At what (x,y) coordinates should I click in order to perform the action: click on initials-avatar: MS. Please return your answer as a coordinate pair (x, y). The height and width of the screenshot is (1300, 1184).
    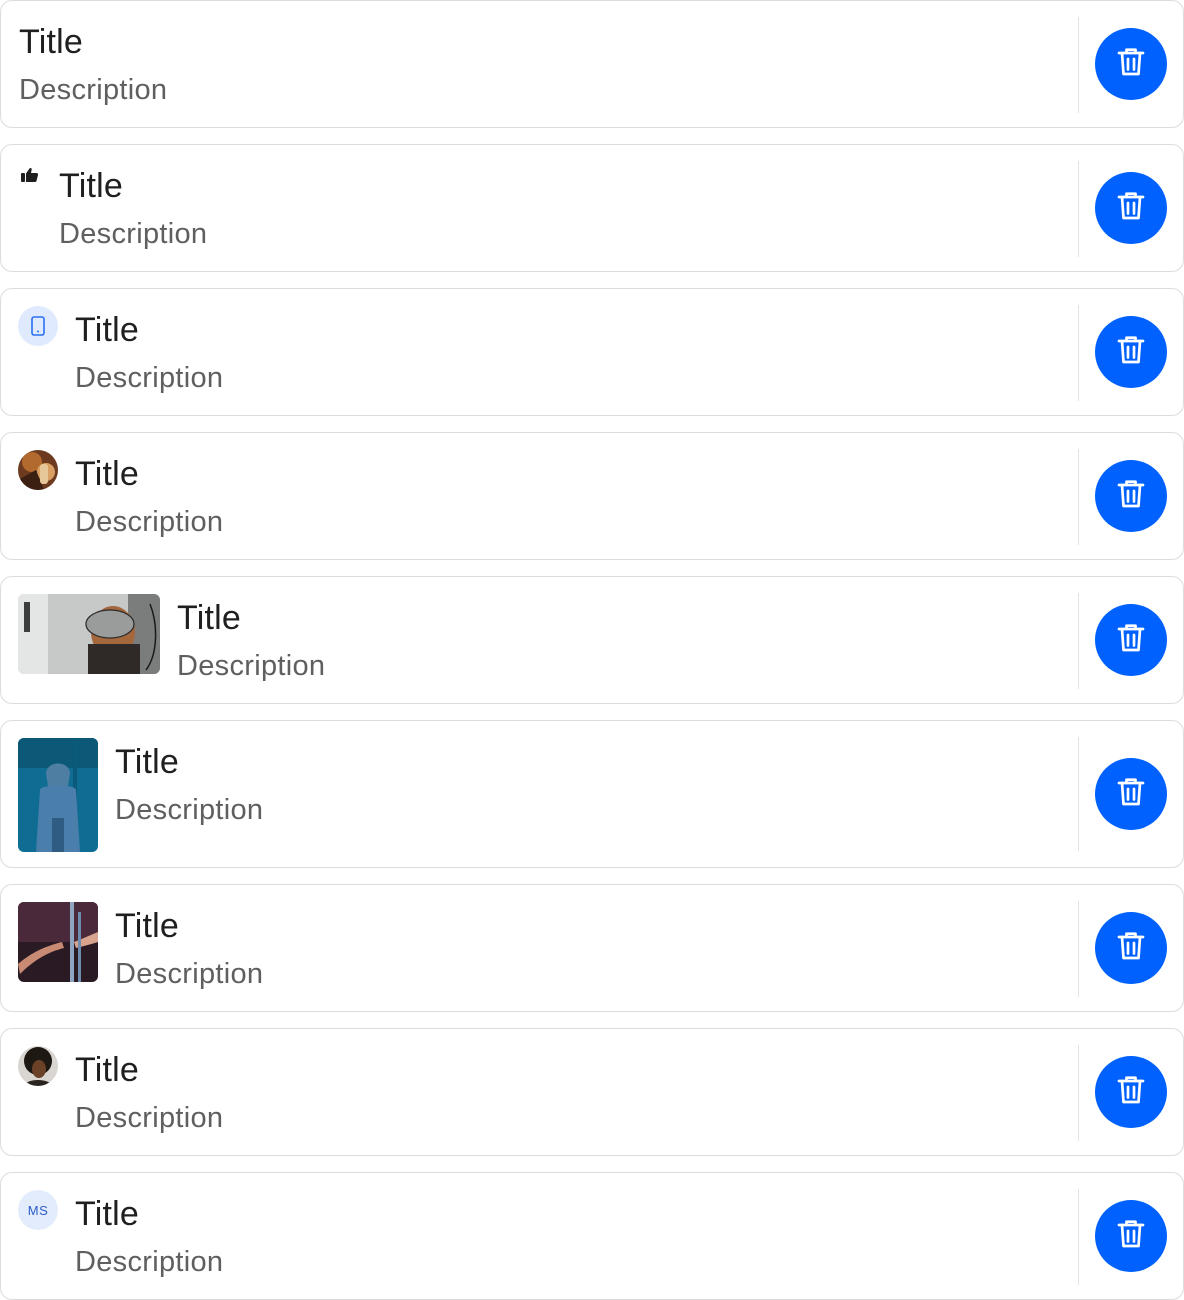
    Looking at the image, I should click on (38, 1210).